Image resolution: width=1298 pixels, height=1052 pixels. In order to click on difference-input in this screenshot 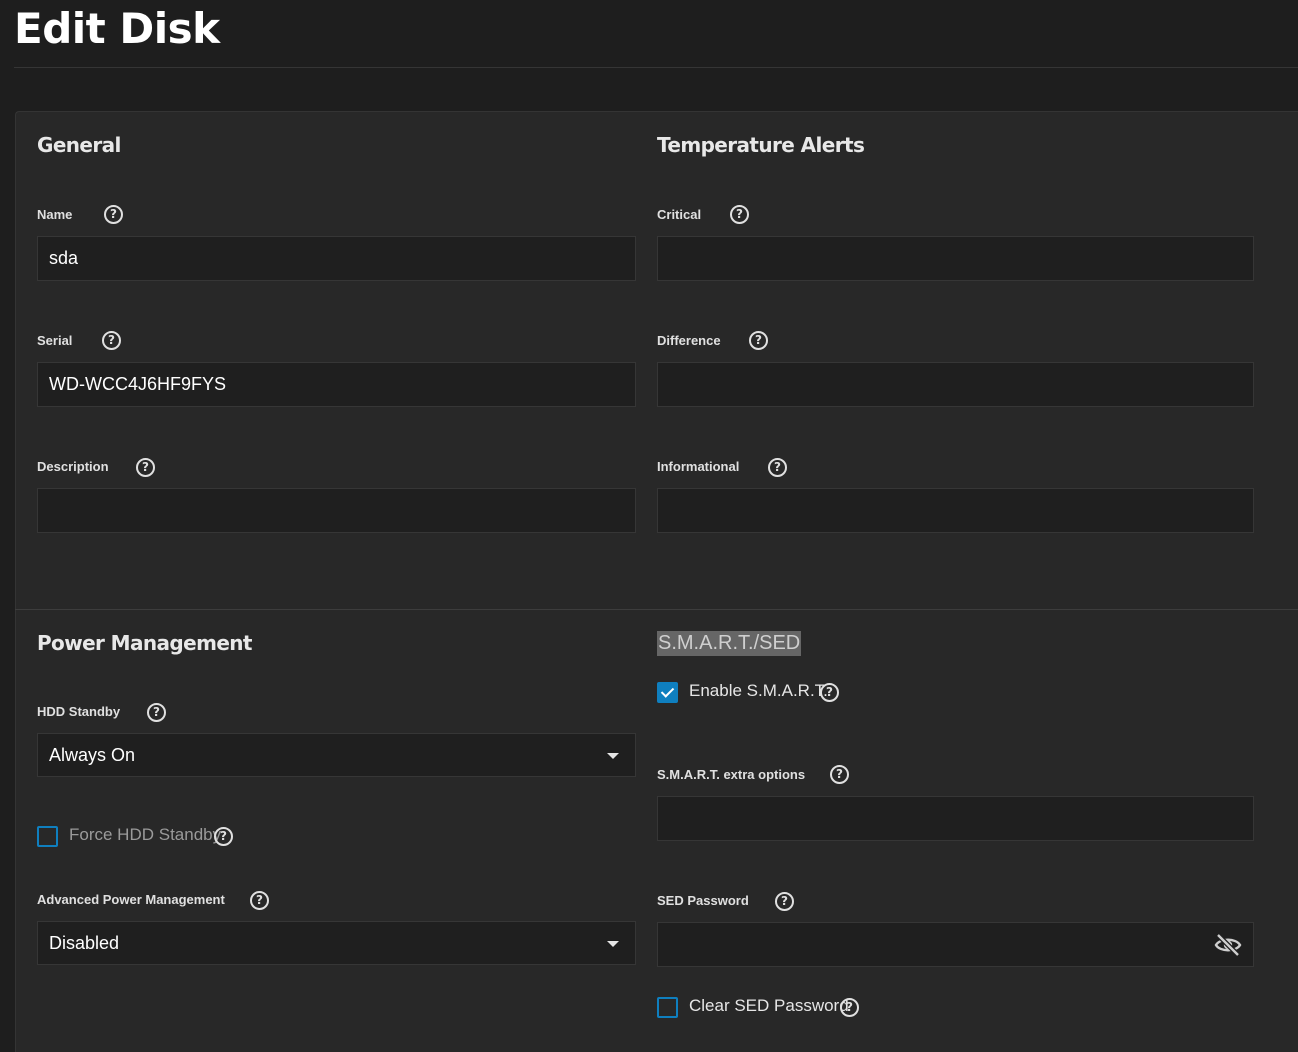, I will do `click(955, 384)`.